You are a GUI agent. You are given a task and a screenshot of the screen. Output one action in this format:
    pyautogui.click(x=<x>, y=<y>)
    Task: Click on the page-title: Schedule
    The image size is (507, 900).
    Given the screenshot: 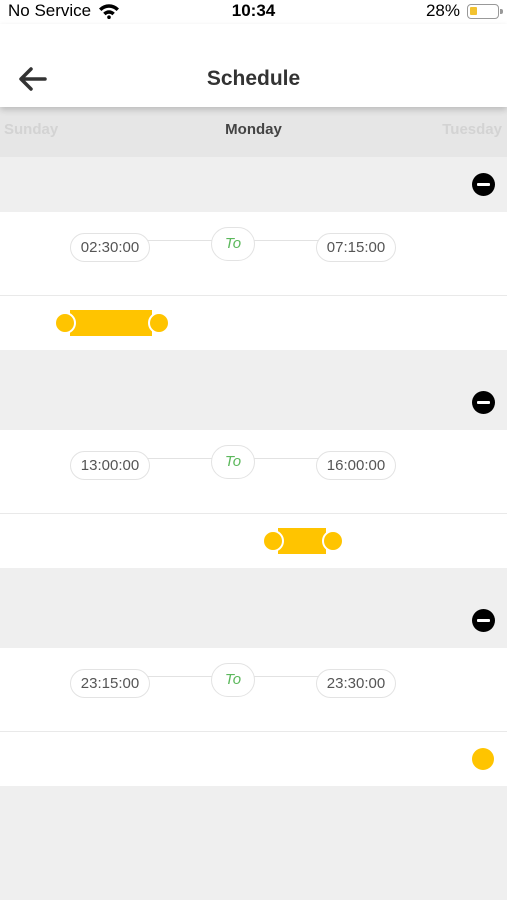 What is the action you would take?
    pyautogui.click(x=253, y=78)
    